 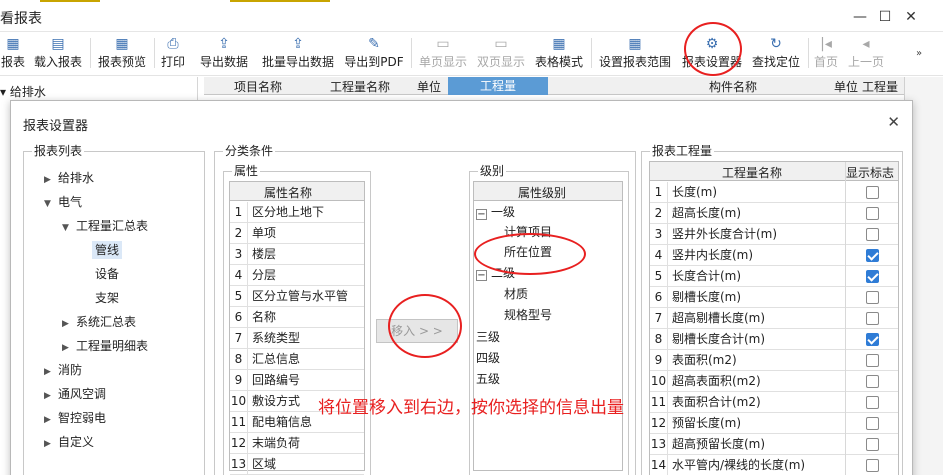 I want to click on quantity-row: 12 预留长度(m), so click(x=774, y=423).